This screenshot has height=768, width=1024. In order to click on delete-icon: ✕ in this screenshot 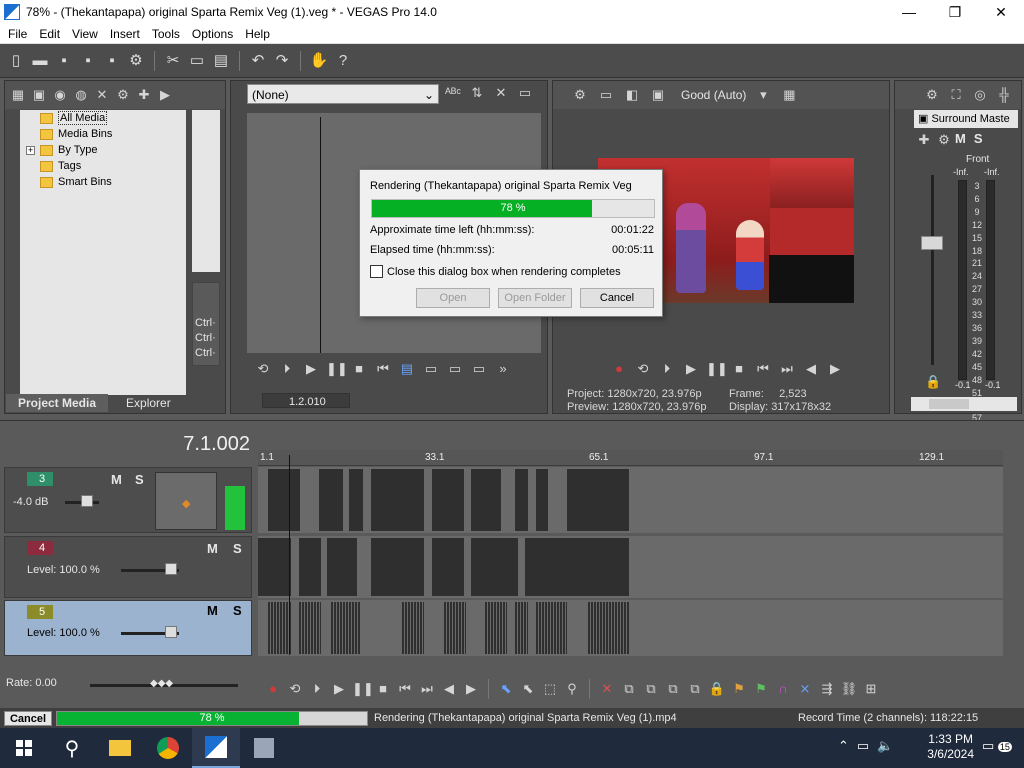, I will do `click(607, 689)`.